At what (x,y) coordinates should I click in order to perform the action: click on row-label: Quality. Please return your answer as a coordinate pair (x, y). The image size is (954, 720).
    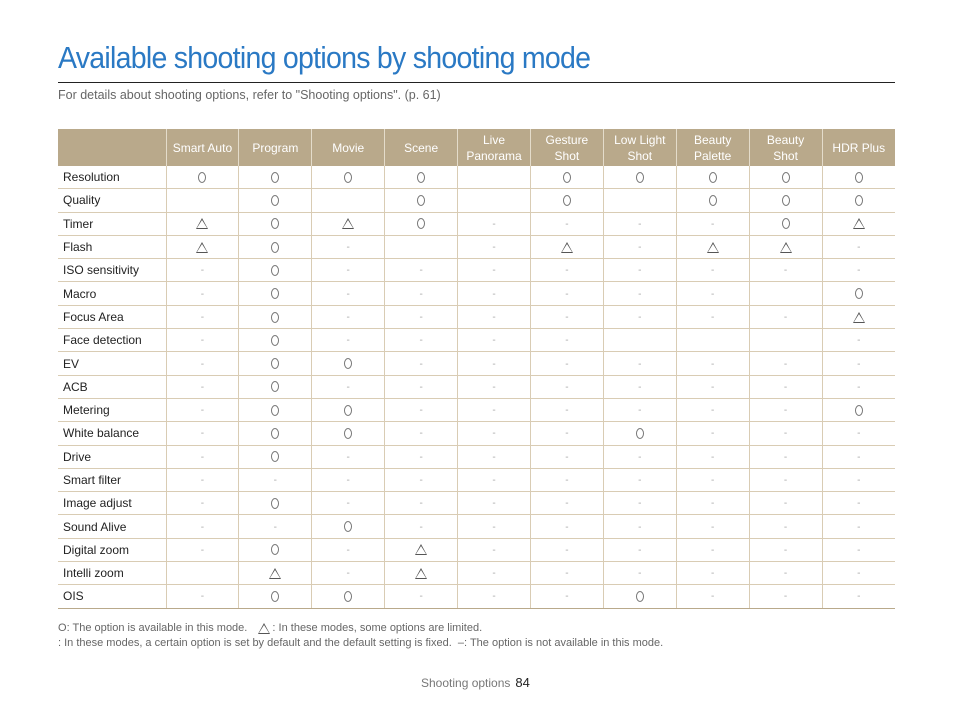
    Looking at the image, I should click on (112, 200).